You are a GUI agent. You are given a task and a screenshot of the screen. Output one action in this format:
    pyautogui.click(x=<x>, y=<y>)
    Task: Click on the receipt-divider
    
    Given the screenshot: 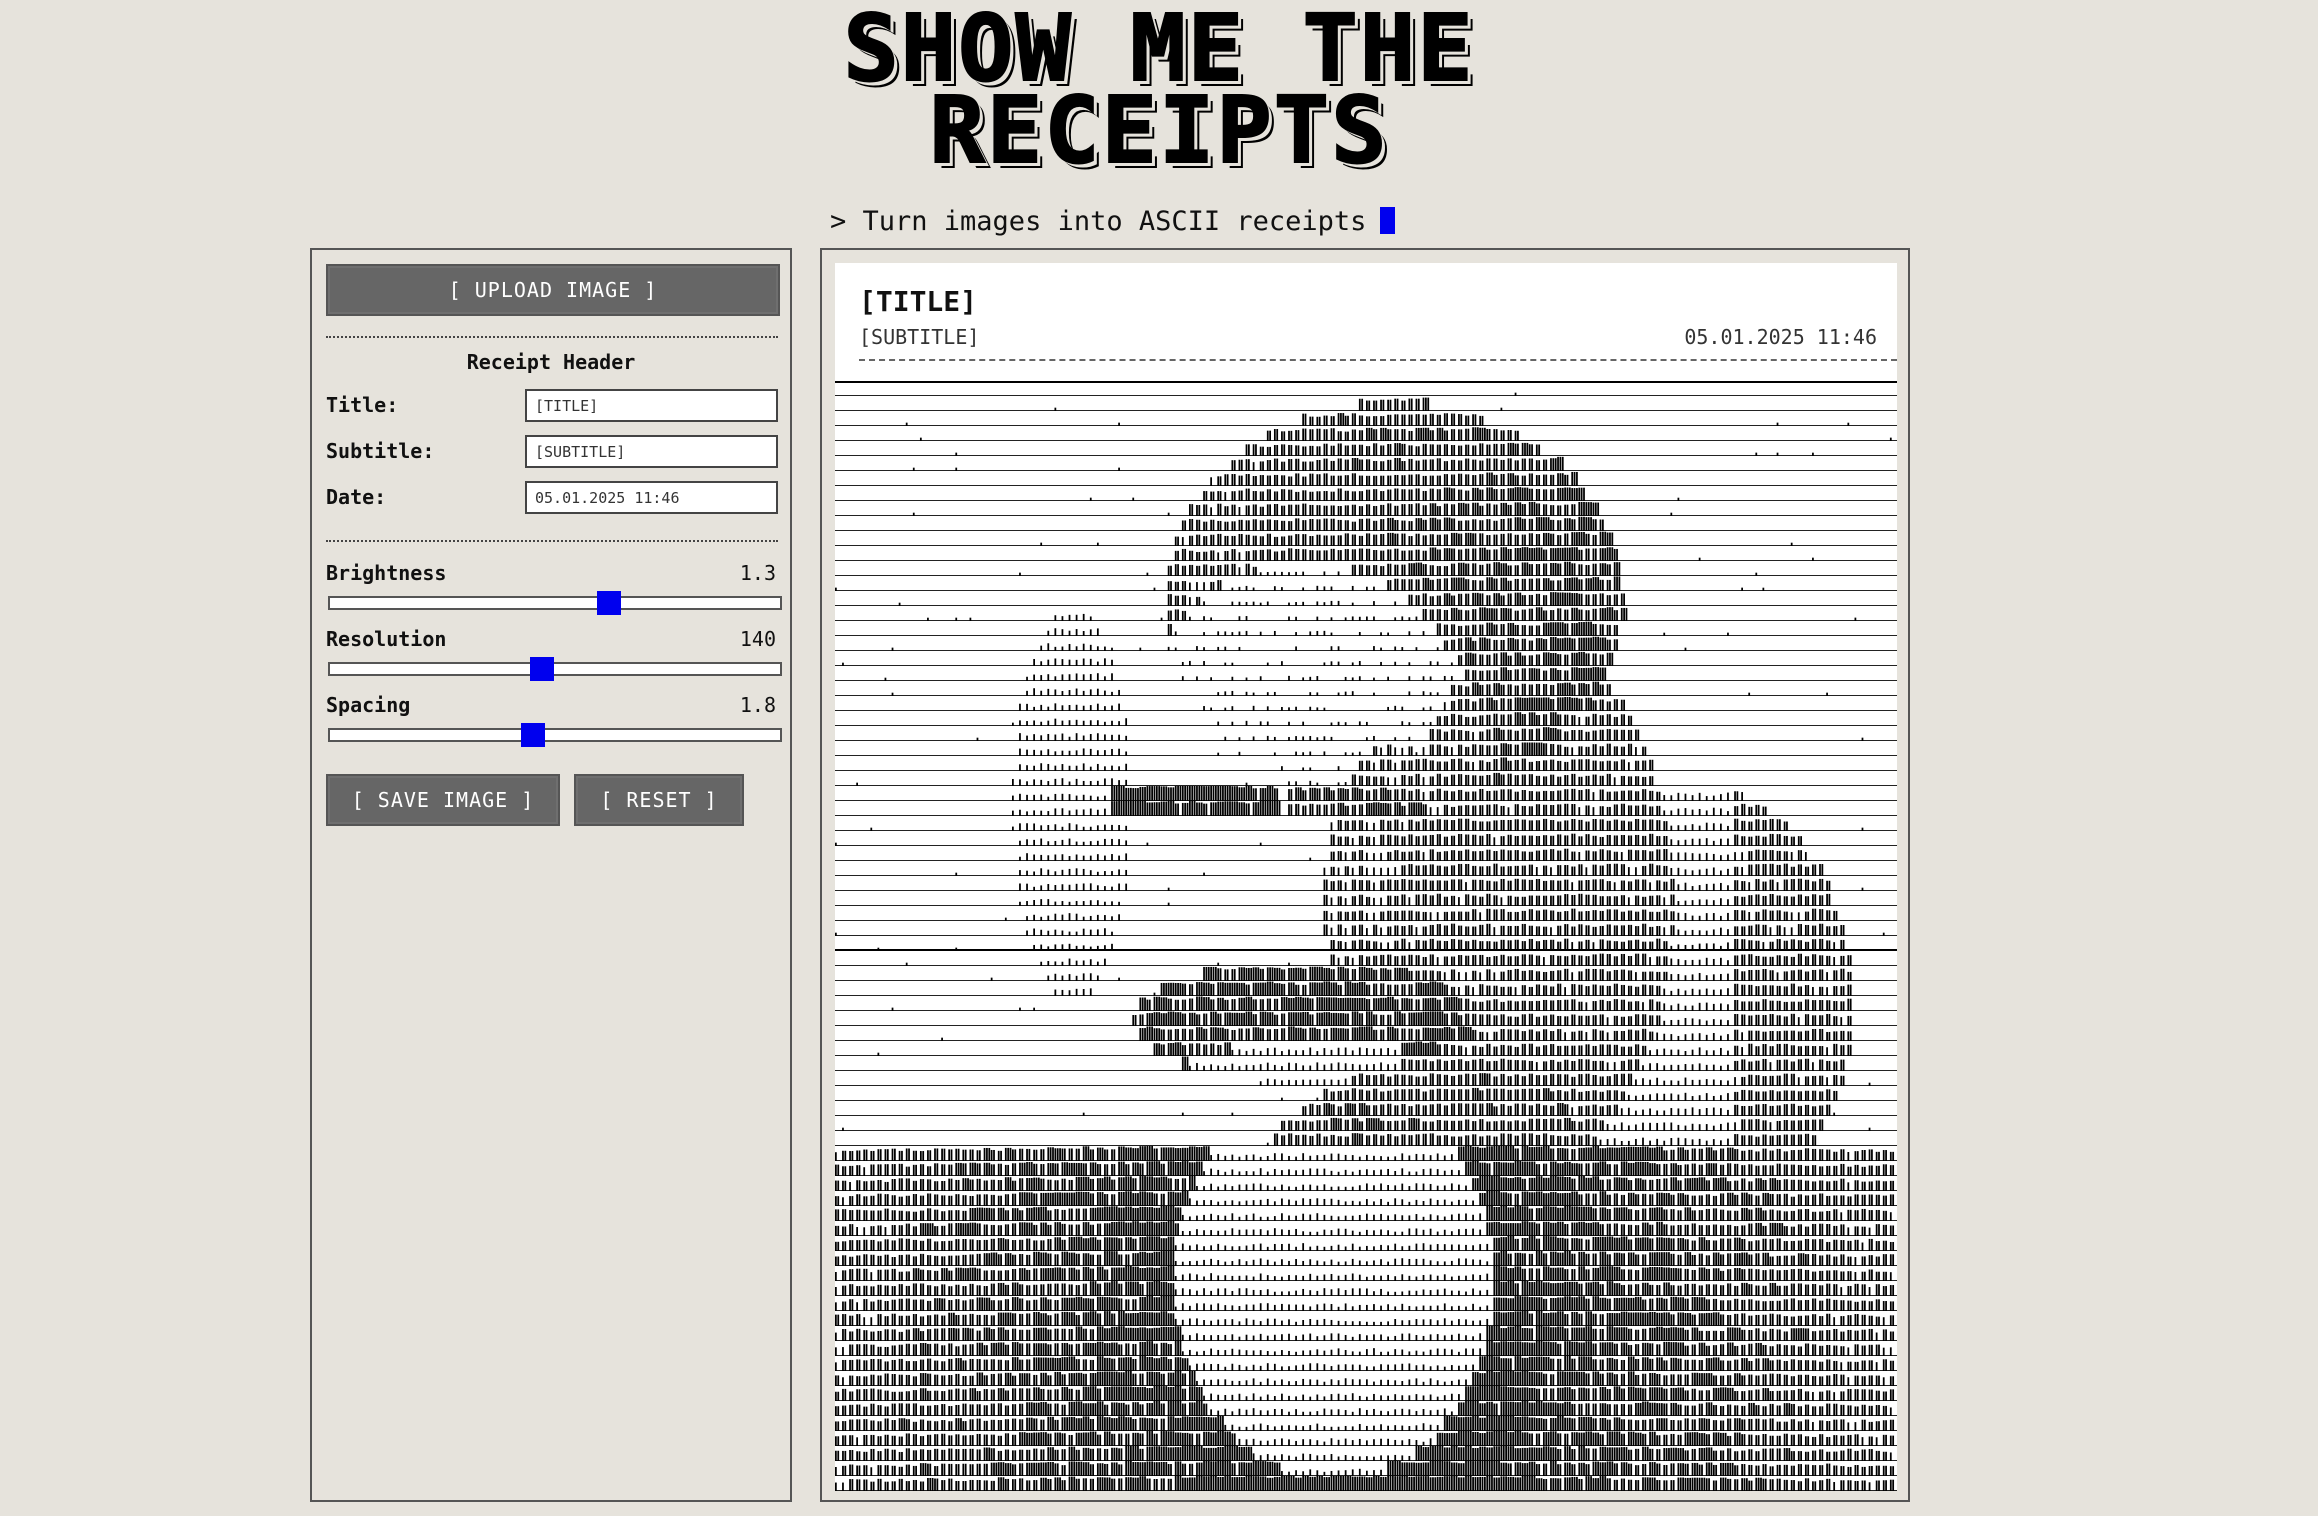 What is the action you would take?
    pyautogui.click(x=1378, y=360)
    